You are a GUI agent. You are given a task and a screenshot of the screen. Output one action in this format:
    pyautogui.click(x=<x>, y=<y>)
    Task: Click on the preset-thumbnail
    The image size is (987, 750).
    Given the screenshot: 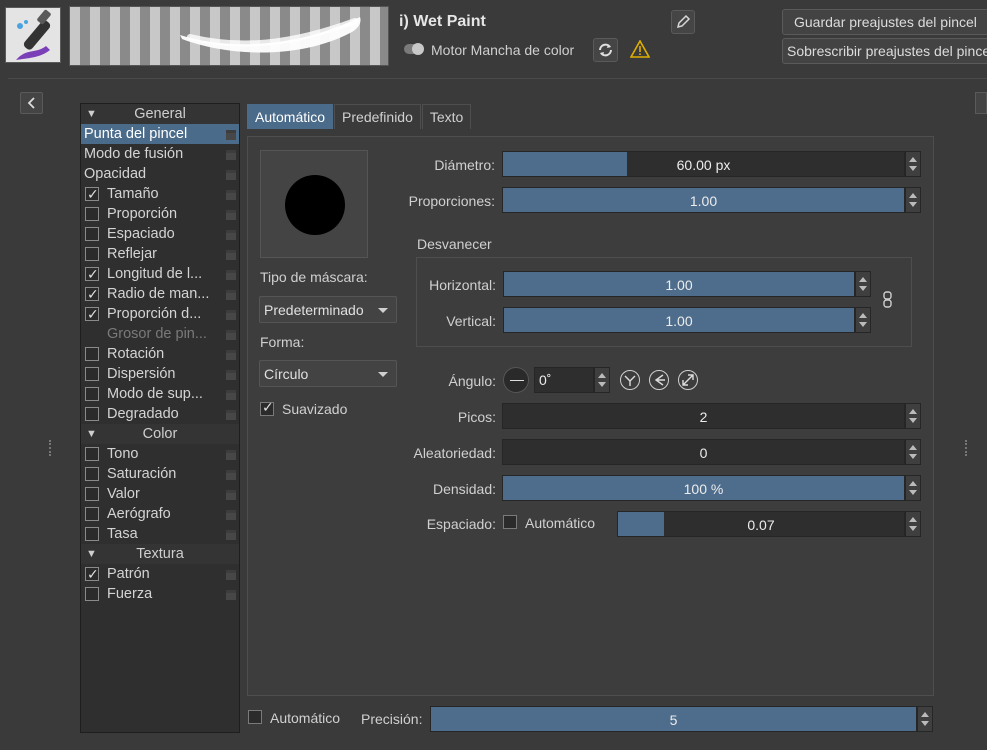 What is the action you would take?
    pyautogui.click(x=33, y=35)
    